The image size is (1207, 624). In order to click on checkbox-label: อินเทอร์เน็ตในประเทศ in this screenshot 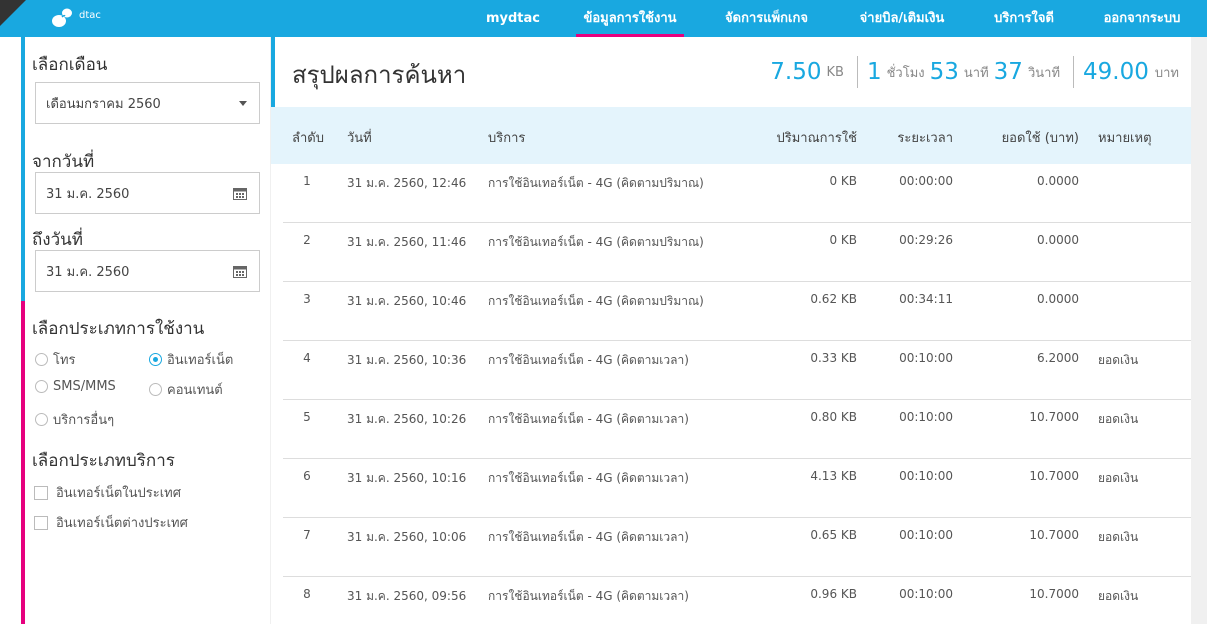, I will do `click(118, 493)`.